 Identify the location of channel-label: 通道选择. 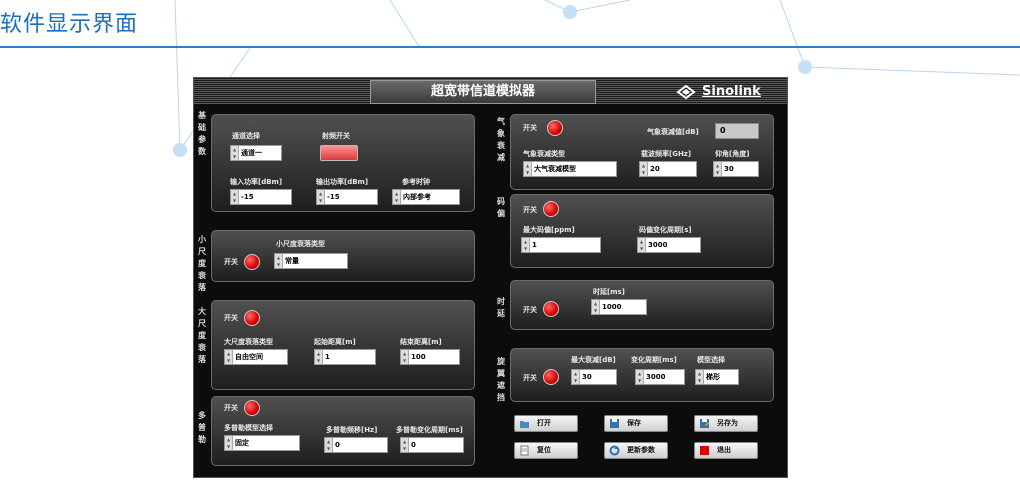
(246, 136).